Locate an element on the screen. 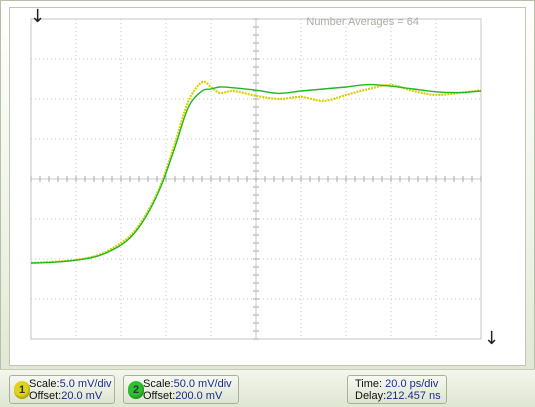 This screenshot has height=407, width=535. time-label: Time: is located at coordinates (369, 384).